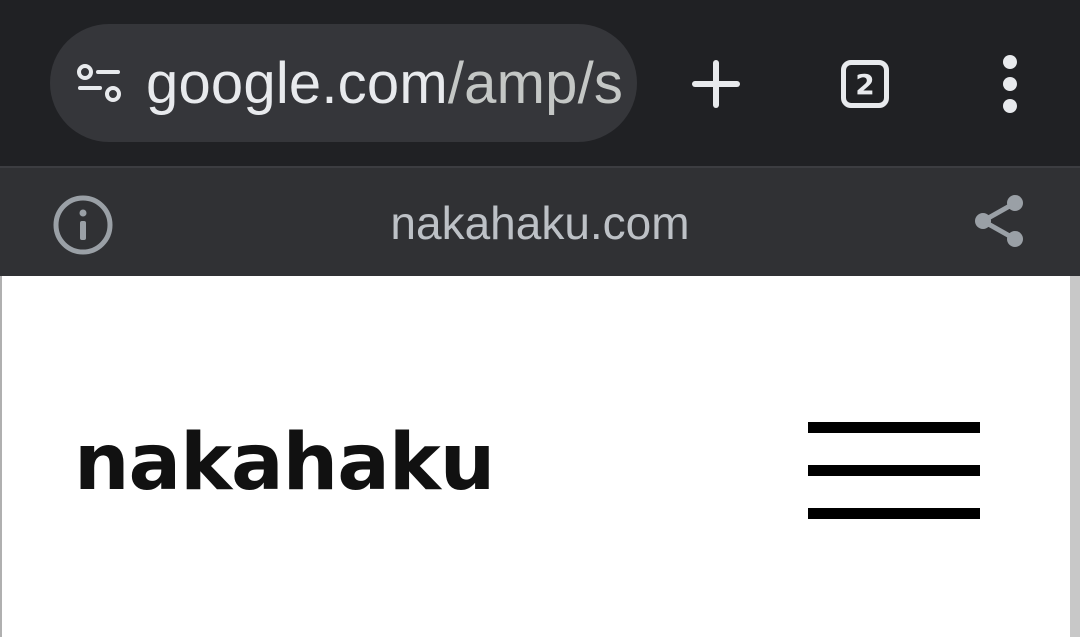  I want to click on tab-count-icon: 2, so click(865, 84).